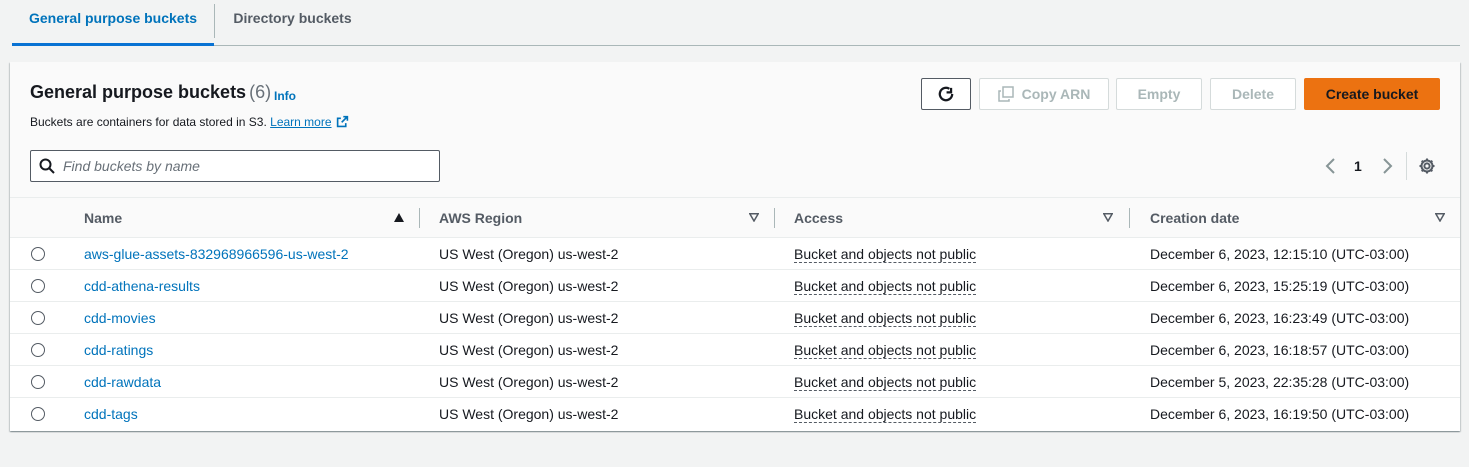 This screenshot has height=467, width=1469. Describe the element at coordinates (1280, 286) in the screenshot. I see `creation-date-cell: December 6, 2023, 15:25:19 (UTC-03:00)` at that location.